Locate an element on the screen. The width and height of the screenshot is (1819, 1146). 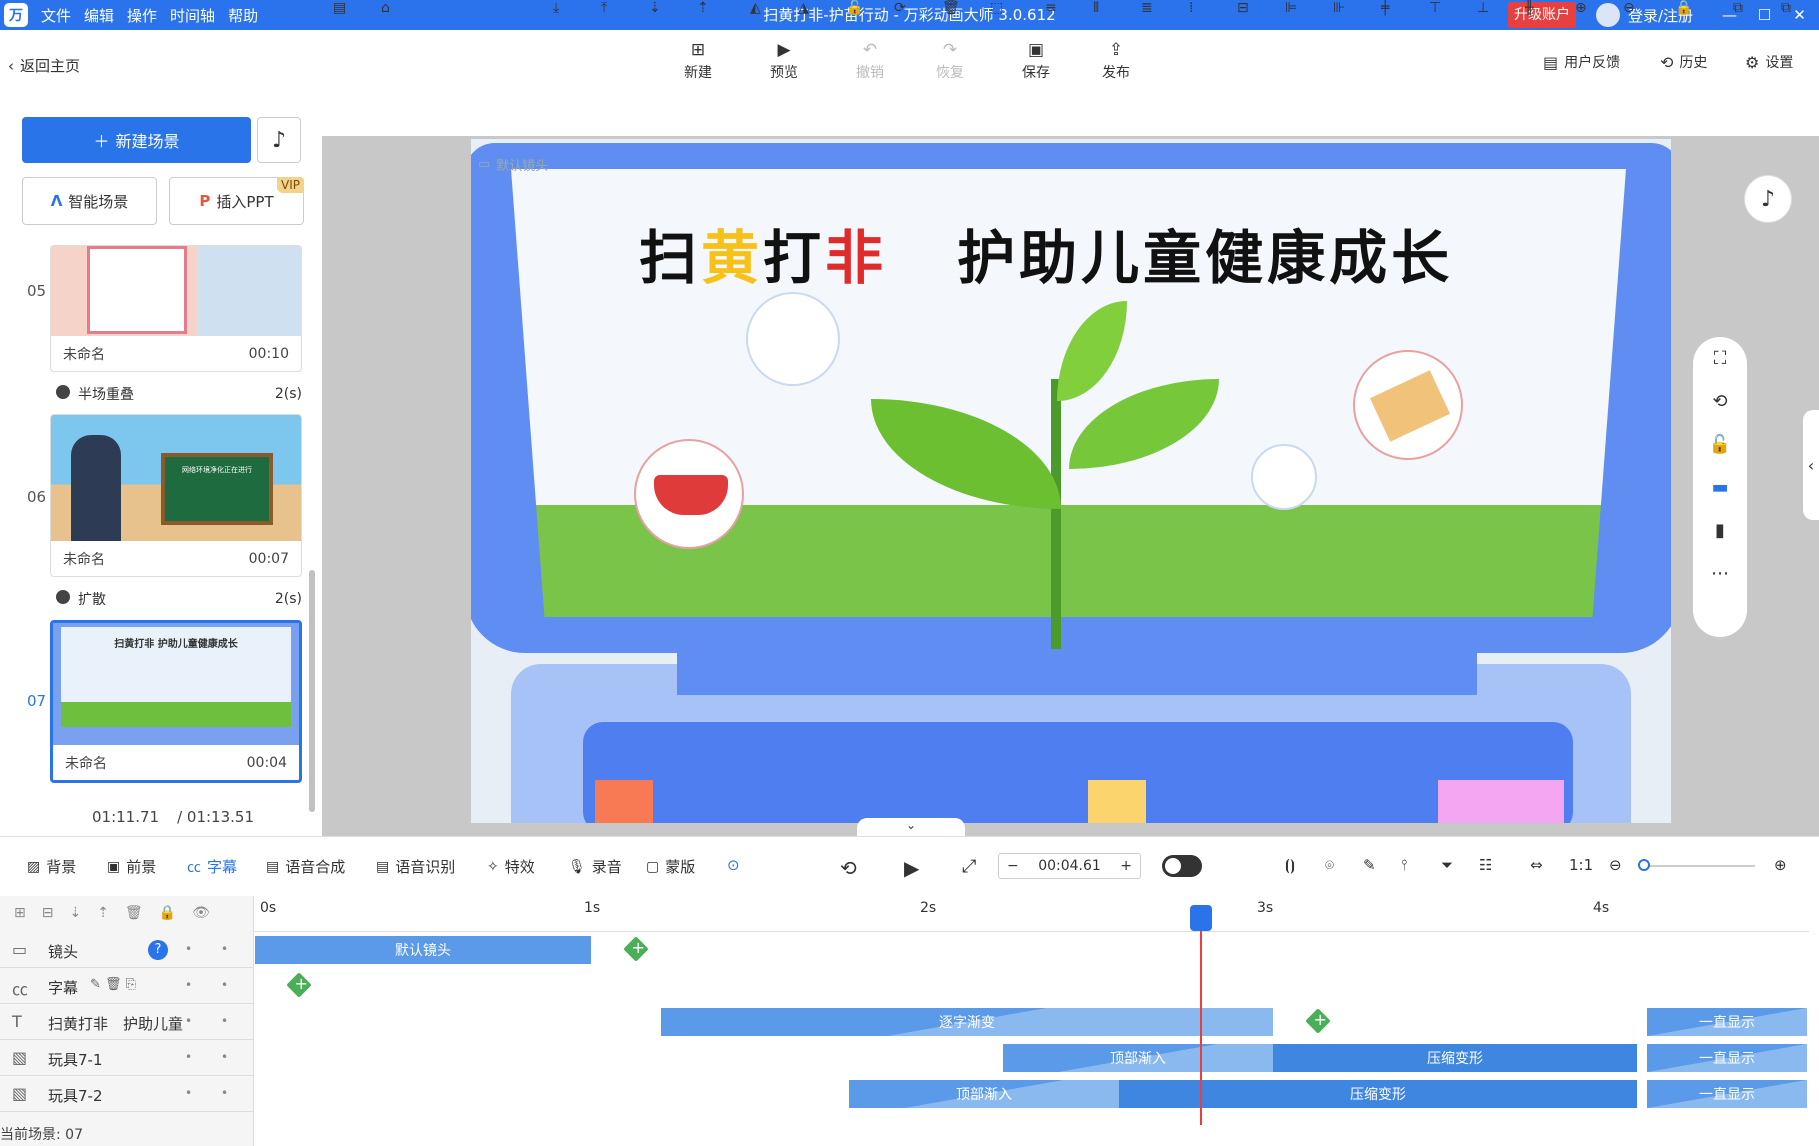
align-center-icon: ≡ is located at coordinates (1051, 8).